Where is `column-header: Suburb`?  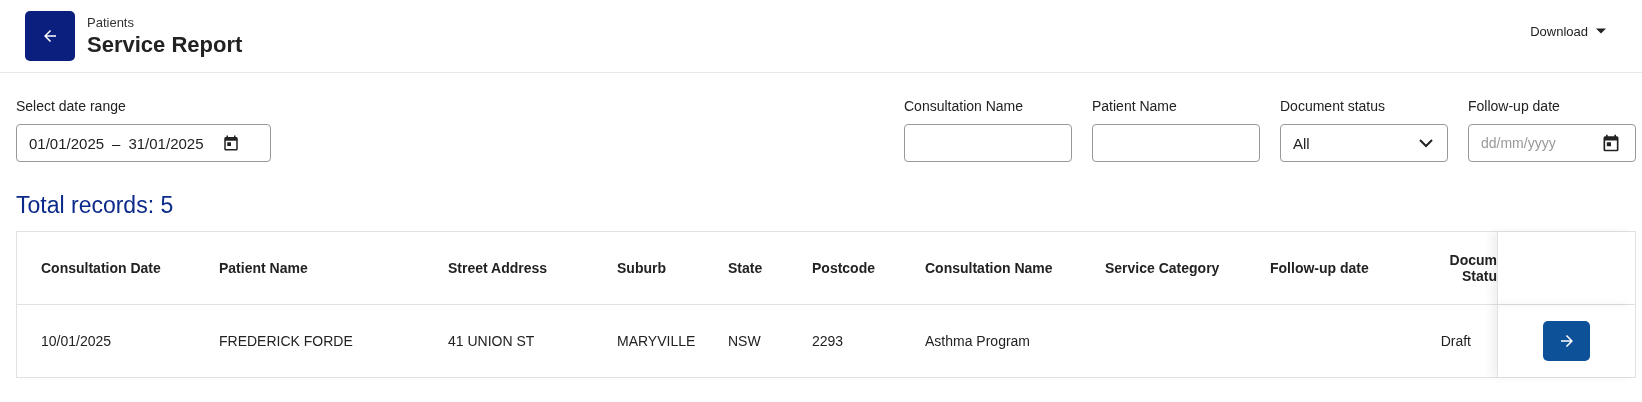 column-header: Suburb is located at coordinates (641, 268).